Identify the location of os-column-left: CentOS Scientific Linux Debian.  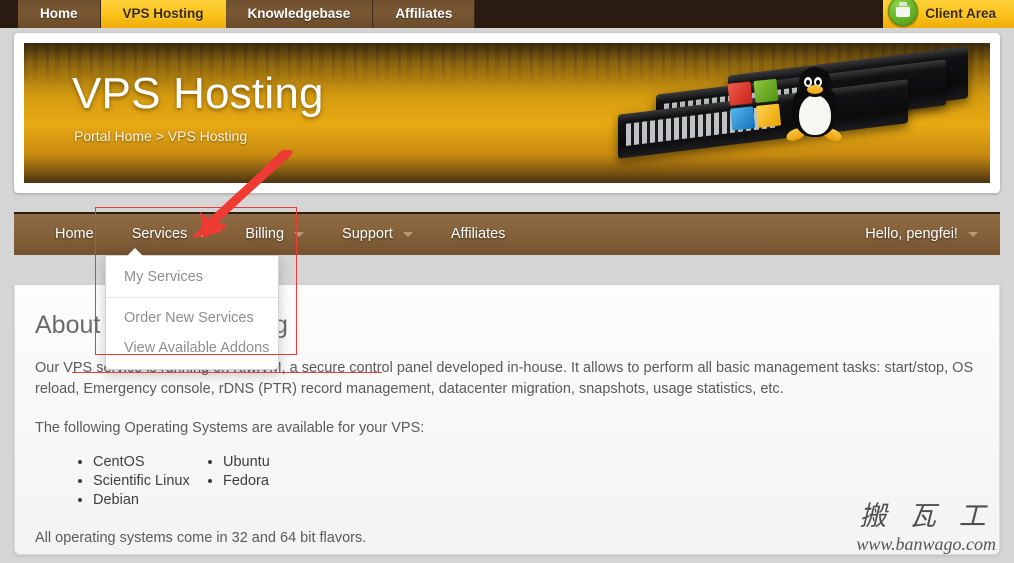
(140, 481).